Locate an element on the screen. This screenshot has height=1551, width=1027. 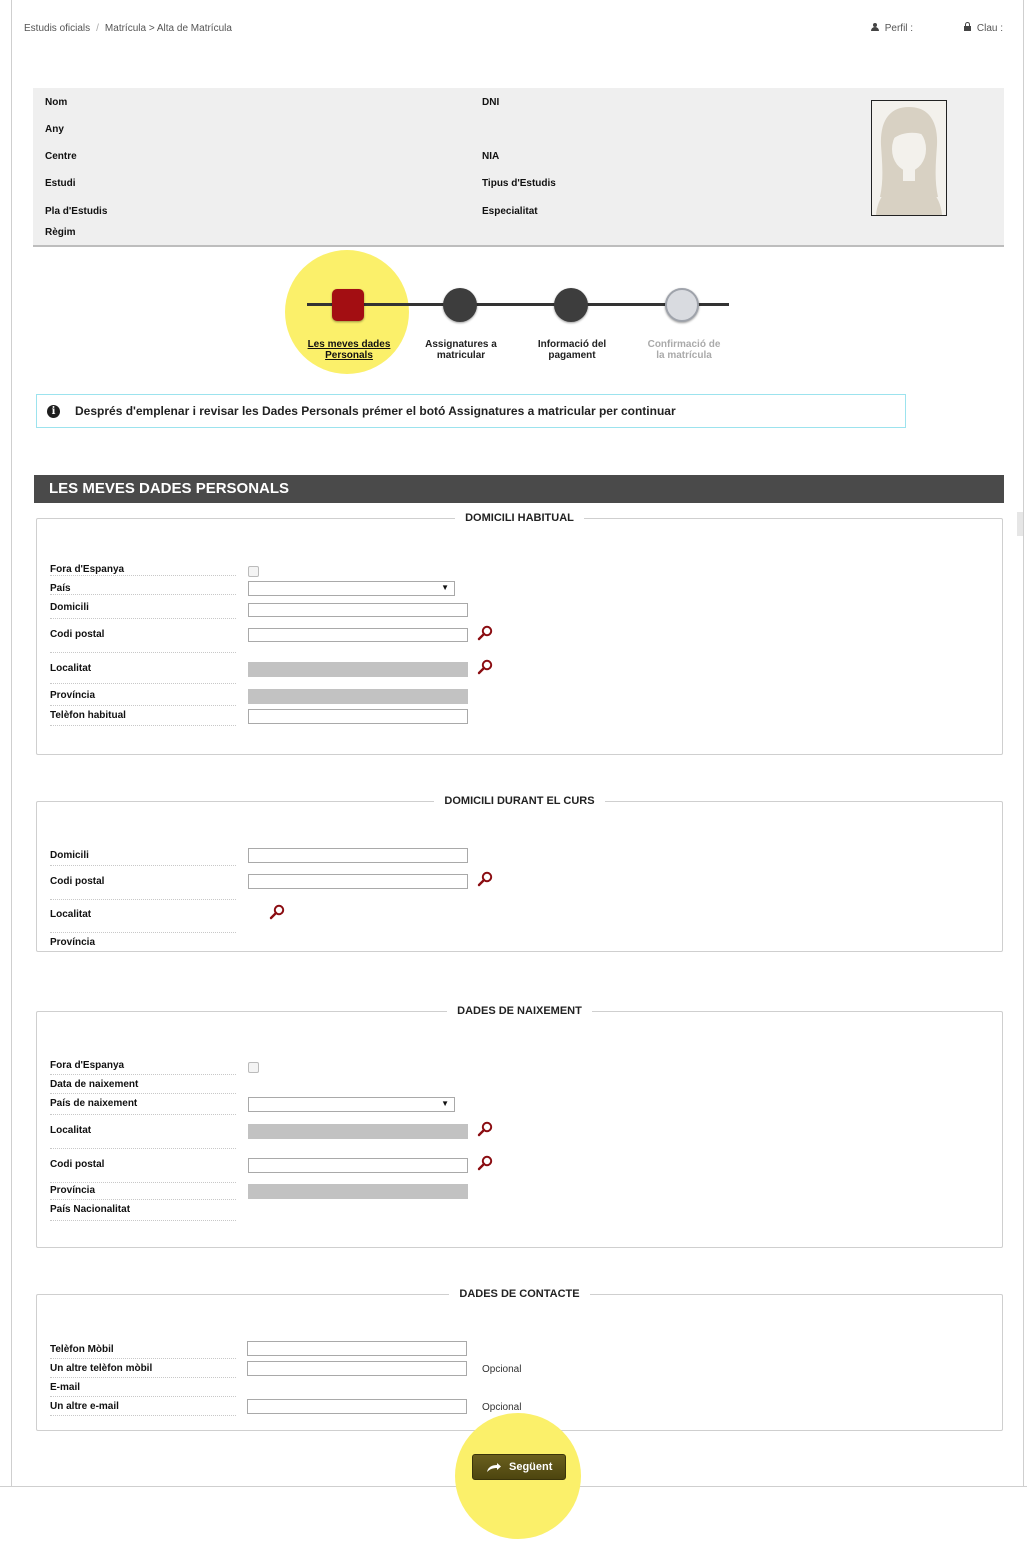
next-button-label: Següent is located at coordinates (531, 1467).